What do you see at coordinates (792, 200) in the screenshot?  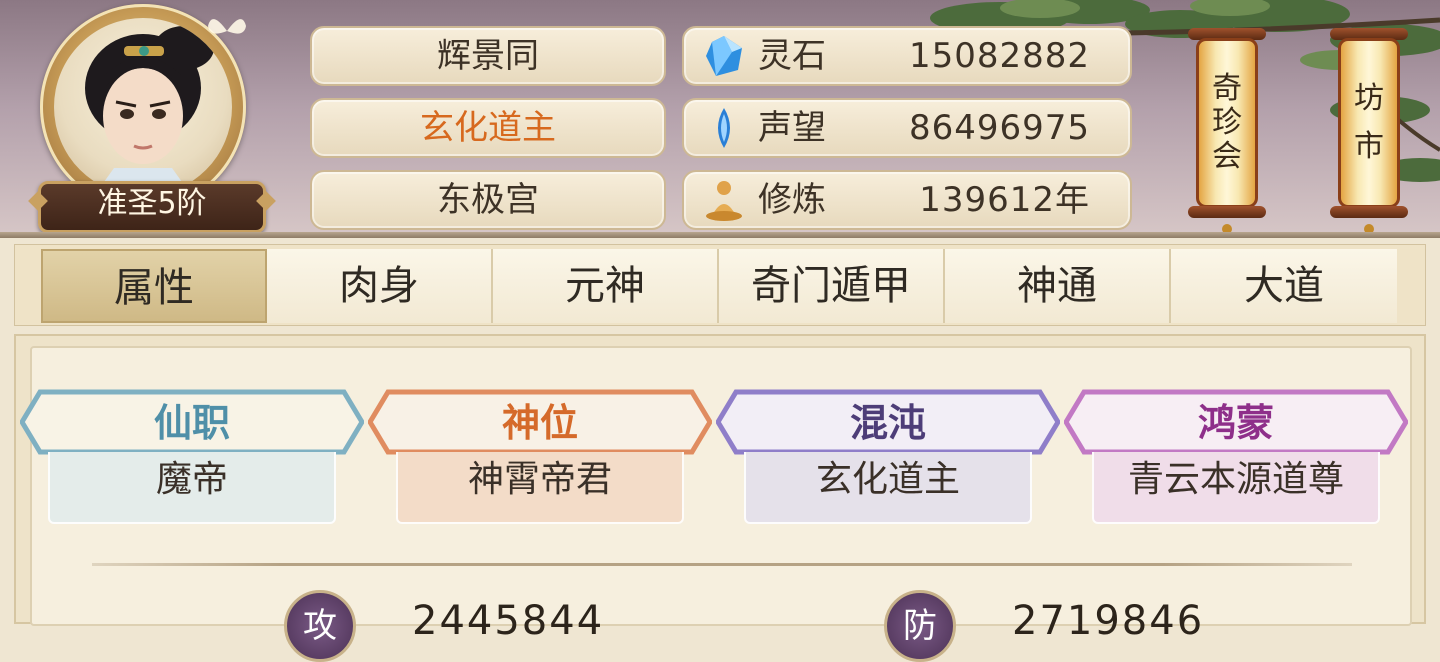 I see `resource-label: 修炼` at bounding box center [792, 200].